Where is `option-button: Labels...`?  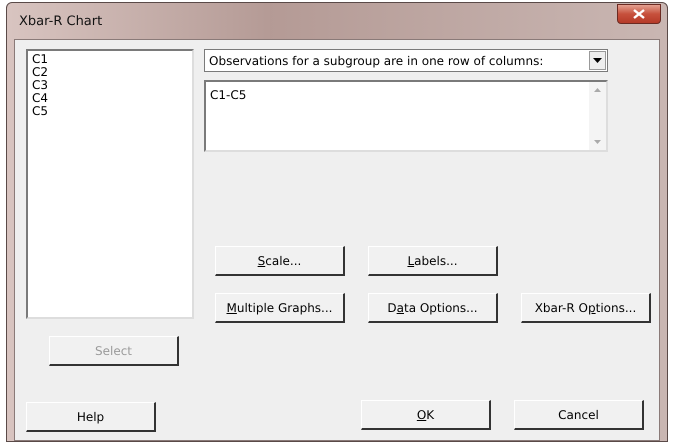 option-button: Labels... is located at coordinates (433, 261).